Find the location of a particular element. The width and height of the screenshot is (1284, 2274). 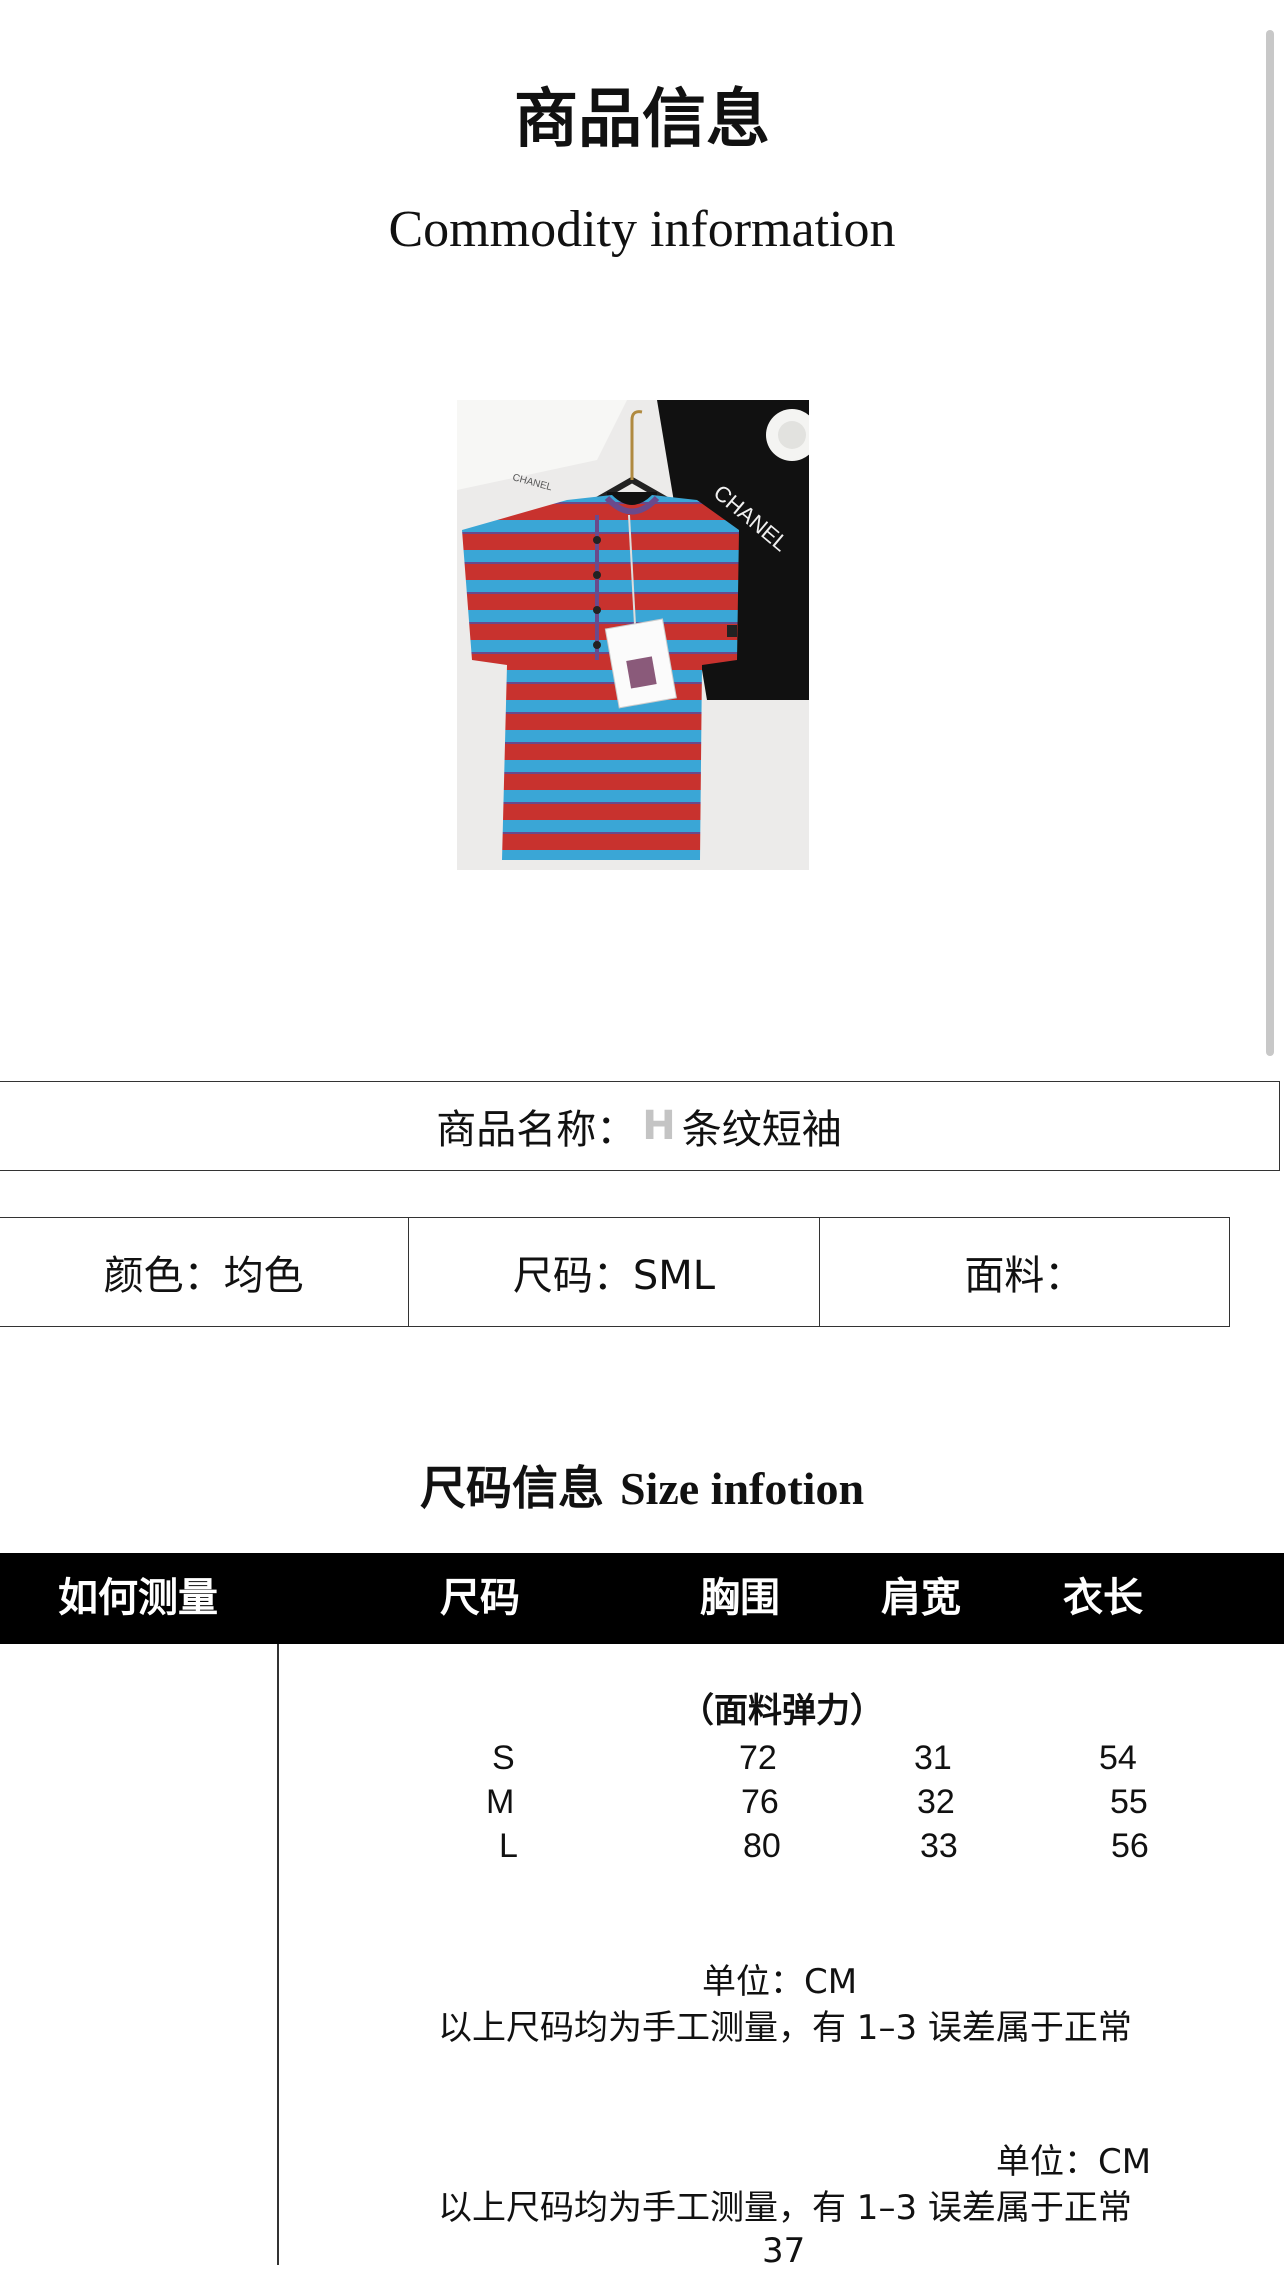

column-shoulder: 肩宽 is located at coordinates (921, 1598).